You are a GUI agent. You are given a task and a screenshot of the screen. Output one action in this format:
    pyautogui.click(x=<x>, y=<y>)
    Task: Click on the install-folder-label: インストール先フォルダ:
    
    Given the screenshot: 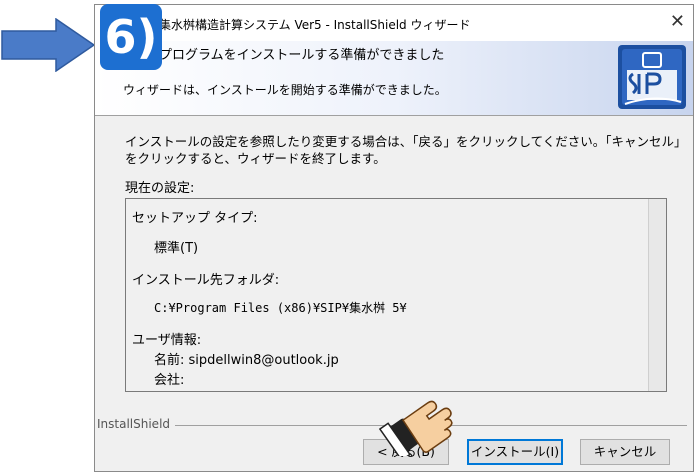 What is the action you would take?
    pyautogui.click(x=206, y=280)
    